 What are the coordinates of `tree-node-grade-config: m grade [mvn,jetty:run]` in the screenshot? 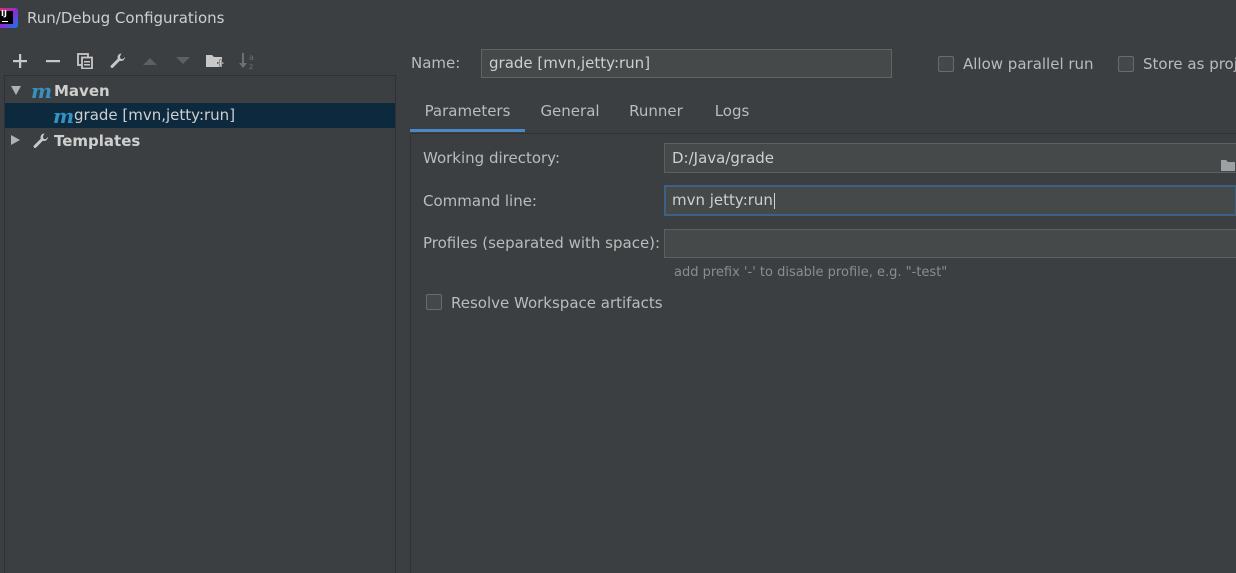 It's located at (200, 115).